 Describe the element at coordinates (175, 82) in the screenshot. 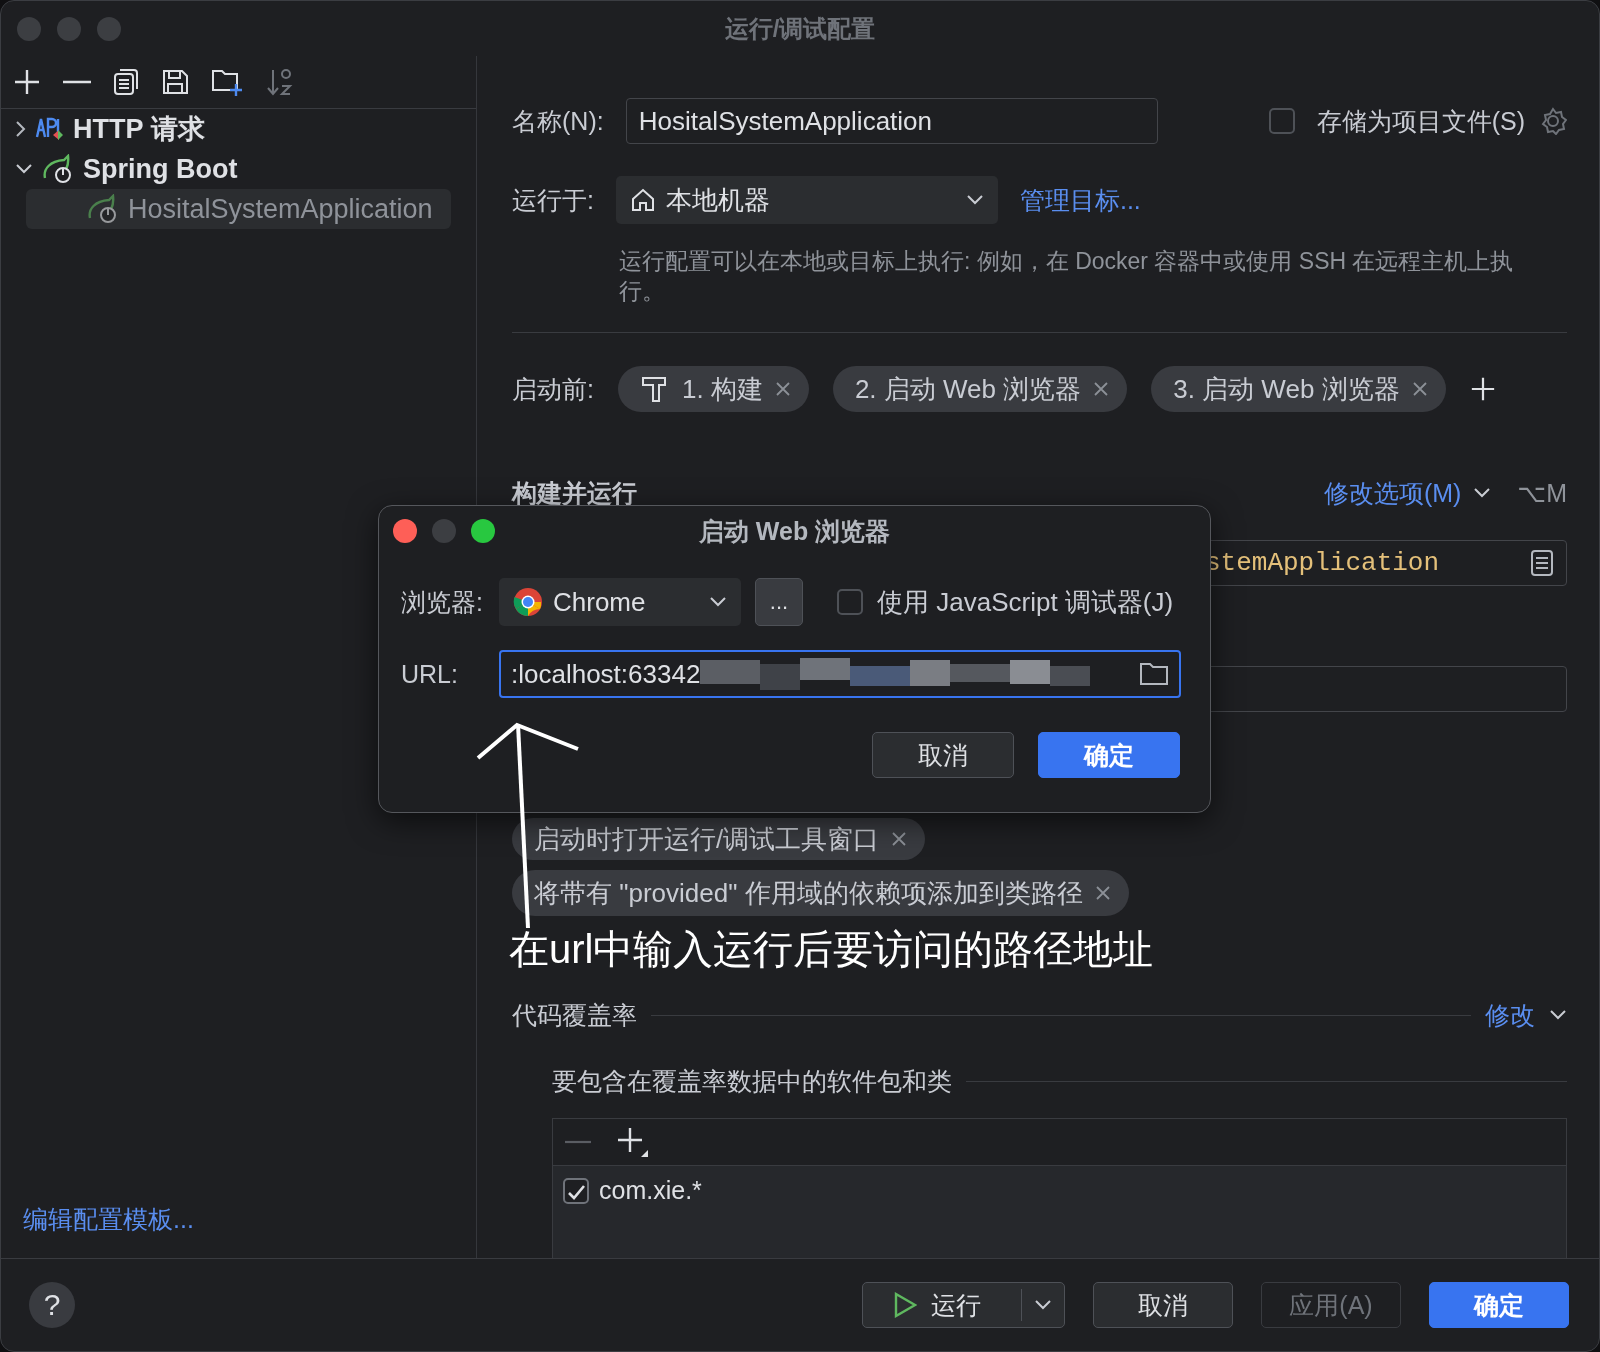

I see `save-icon` at that location.